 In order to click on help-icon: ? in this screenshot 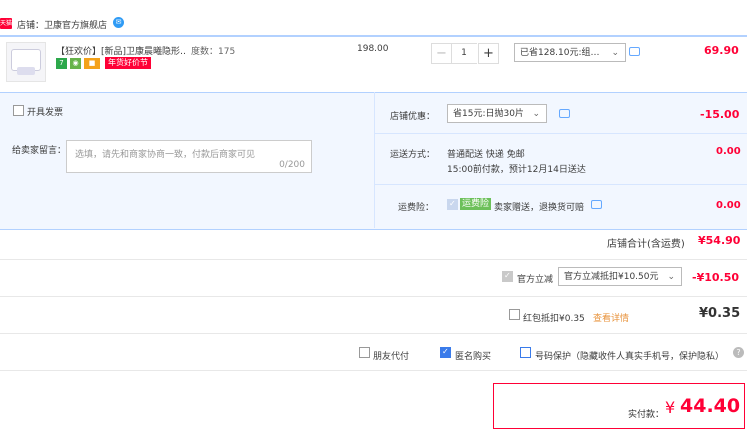, I will do `click(738, 352)`.